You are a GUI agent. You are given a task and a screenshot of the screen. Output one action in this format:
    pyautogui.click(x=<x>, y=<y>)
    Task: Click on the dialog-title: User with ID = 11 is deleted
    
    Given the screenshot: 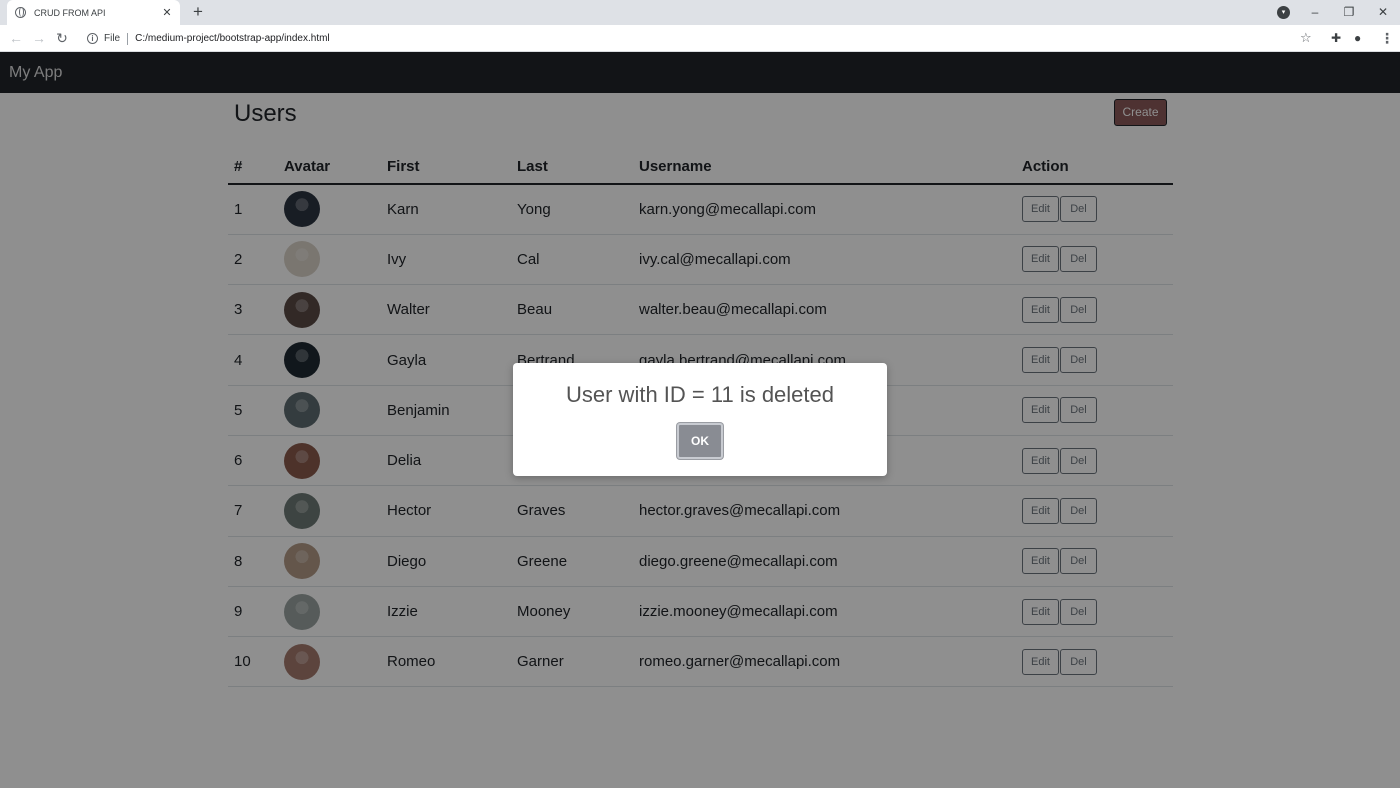 What is the action you would take?
    pyautogui.click(x=700, y=394)
    